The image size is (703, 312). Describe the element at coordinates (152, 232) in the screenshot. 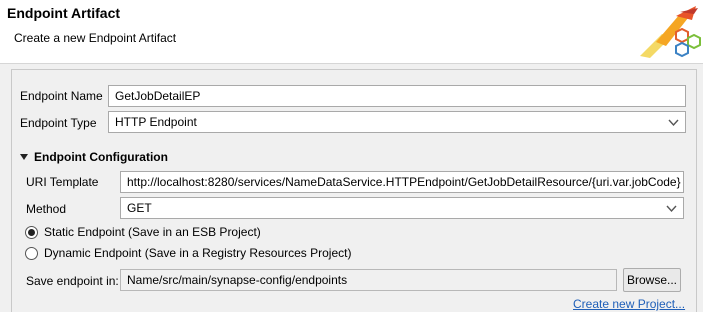

I see `static-endpoint-label: Static Endpoint (Save in an ESB Project)` at that location.